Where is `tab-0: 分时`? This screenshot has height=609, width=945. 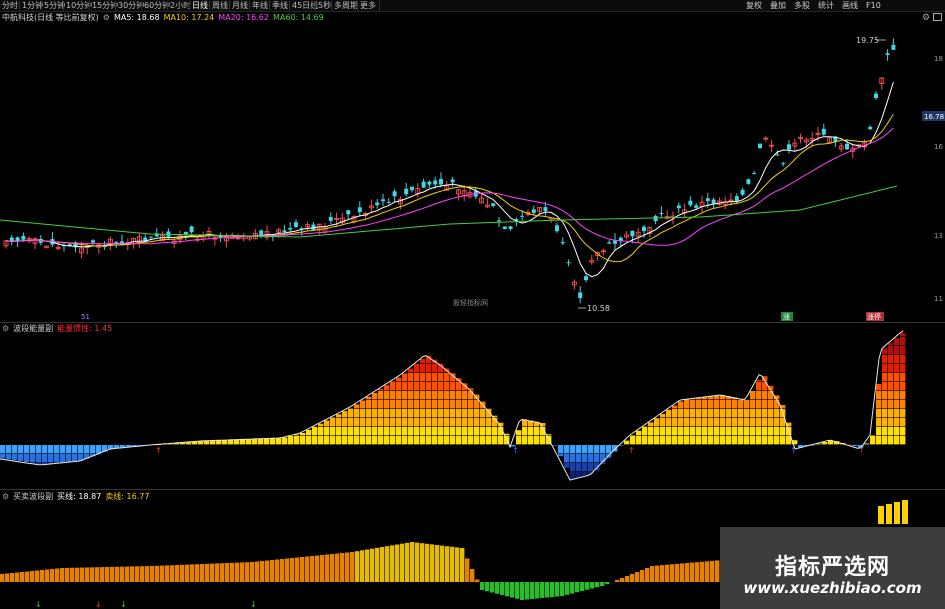
tab-0: 分时 is located at coordinates (10, 5).